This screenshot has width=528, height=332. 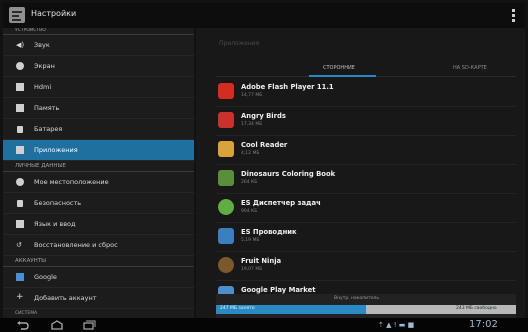 What do you see at coordinates (226, 149) in the screenshot?
I see `cool-reader-icon` at bounding box center [226, 149].